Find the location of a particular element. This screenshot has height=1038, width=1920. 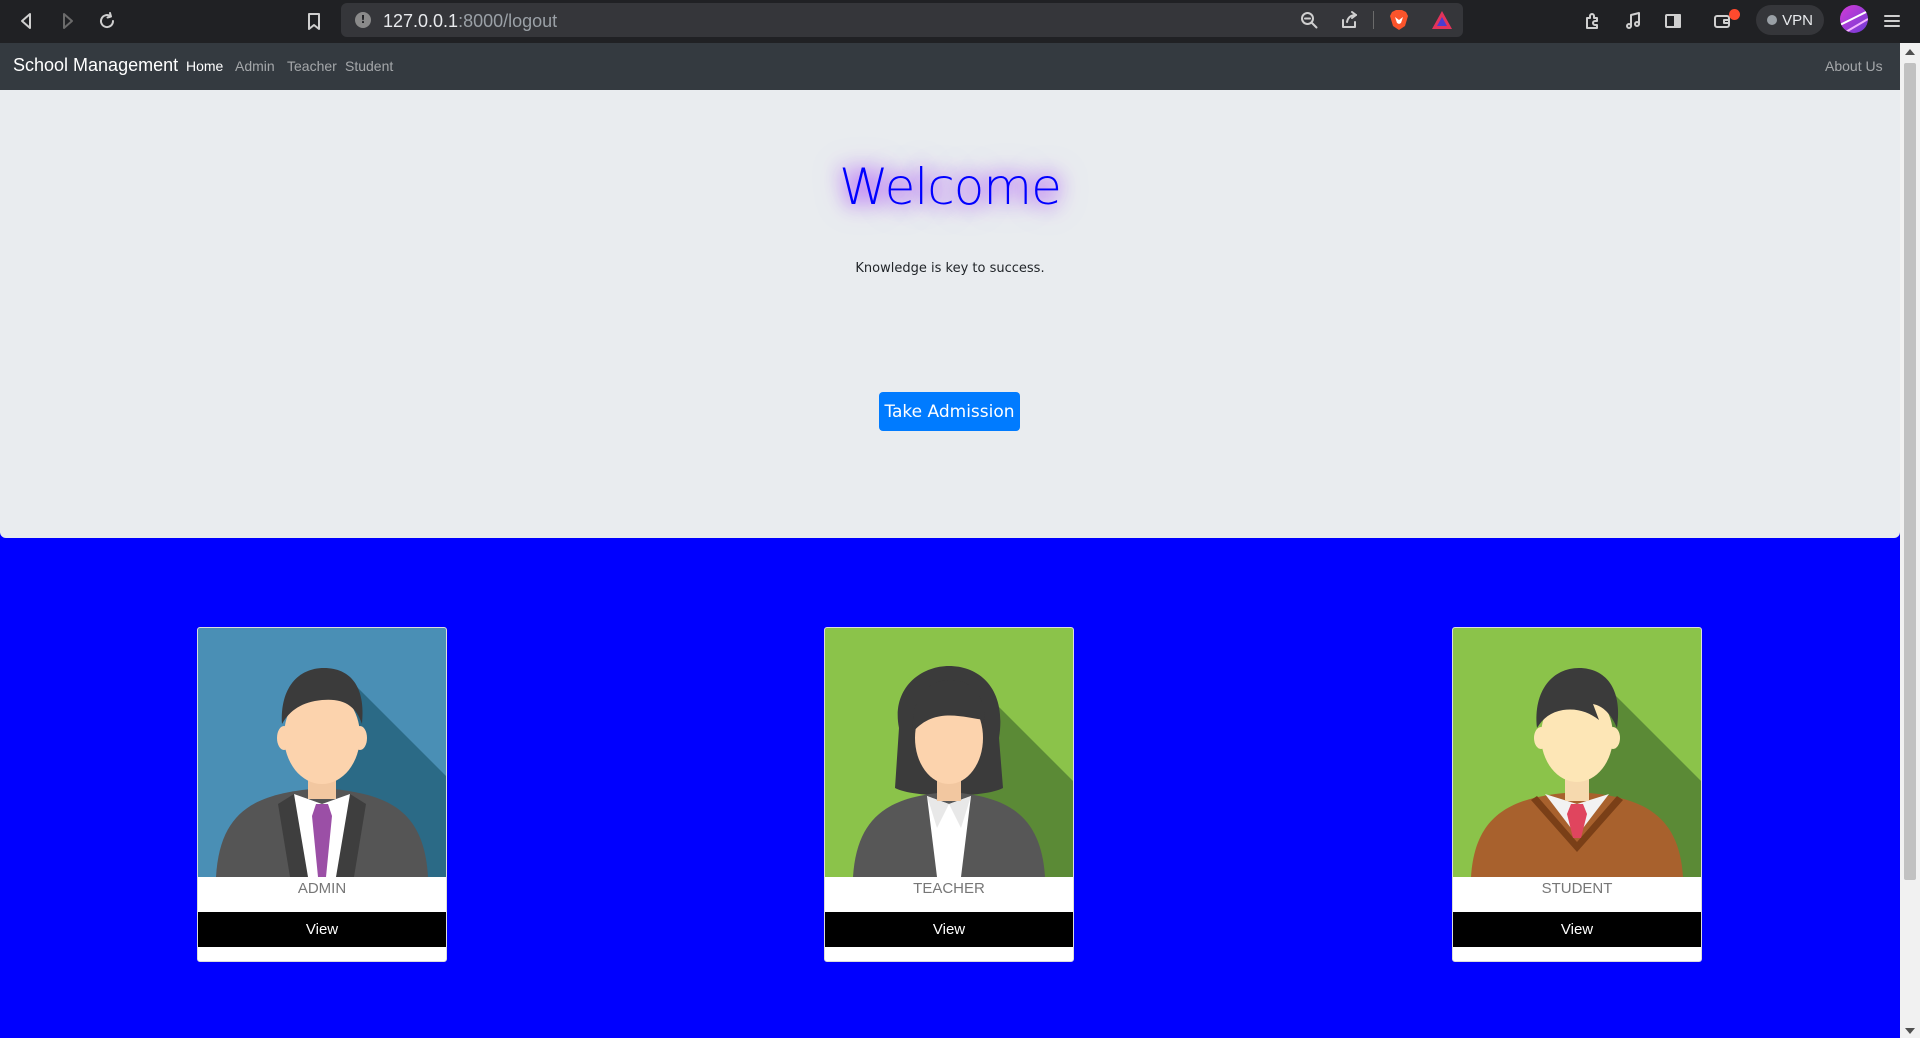

page-scrollbar is located at coordinates (1910, 540).